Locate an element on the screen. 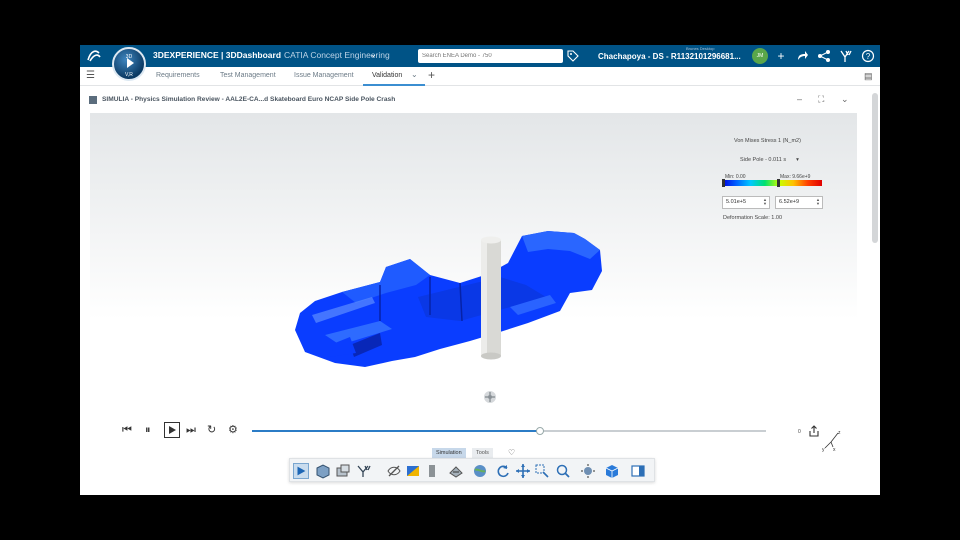  compass-icon: 3D V,R is located at coordinates (129, 64).